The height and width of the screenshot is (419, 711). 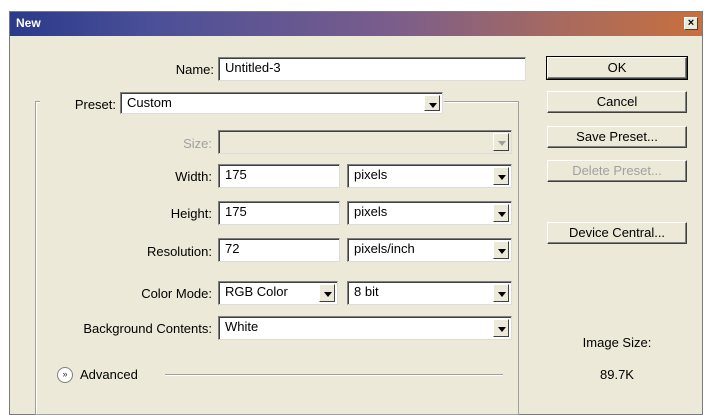 What do you see at coordinates (176, 293) in the screenshot?
I see `color-mode-label: Color Mode:` at bounding box center [176, 293].